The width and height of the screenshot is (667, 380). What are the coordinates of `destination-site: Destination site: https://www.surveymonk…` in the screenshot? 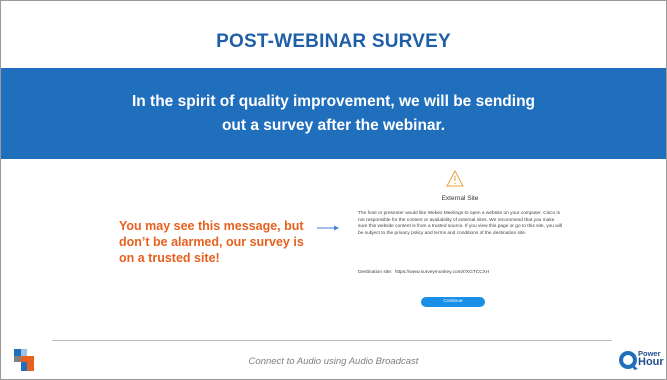 It's located at (460, 272).